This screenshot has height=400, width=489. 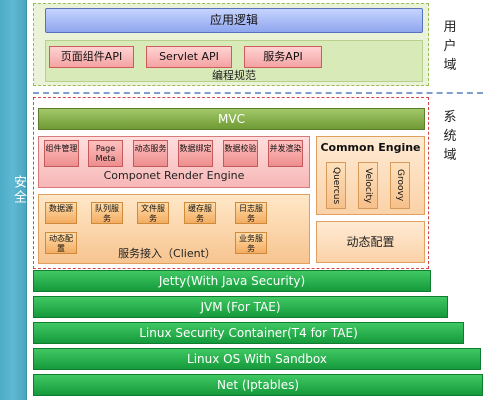 I want to click on concurrent-render-block: 并发渲染, so click(x=285, y=153).